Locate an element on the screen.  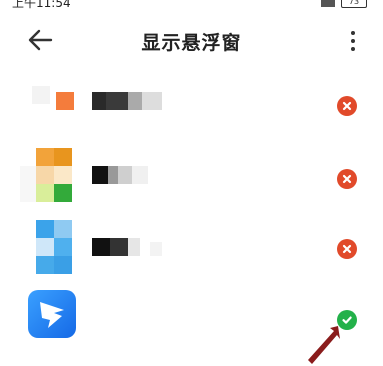
more-vertical-icon is located at coordinates (353, 41).